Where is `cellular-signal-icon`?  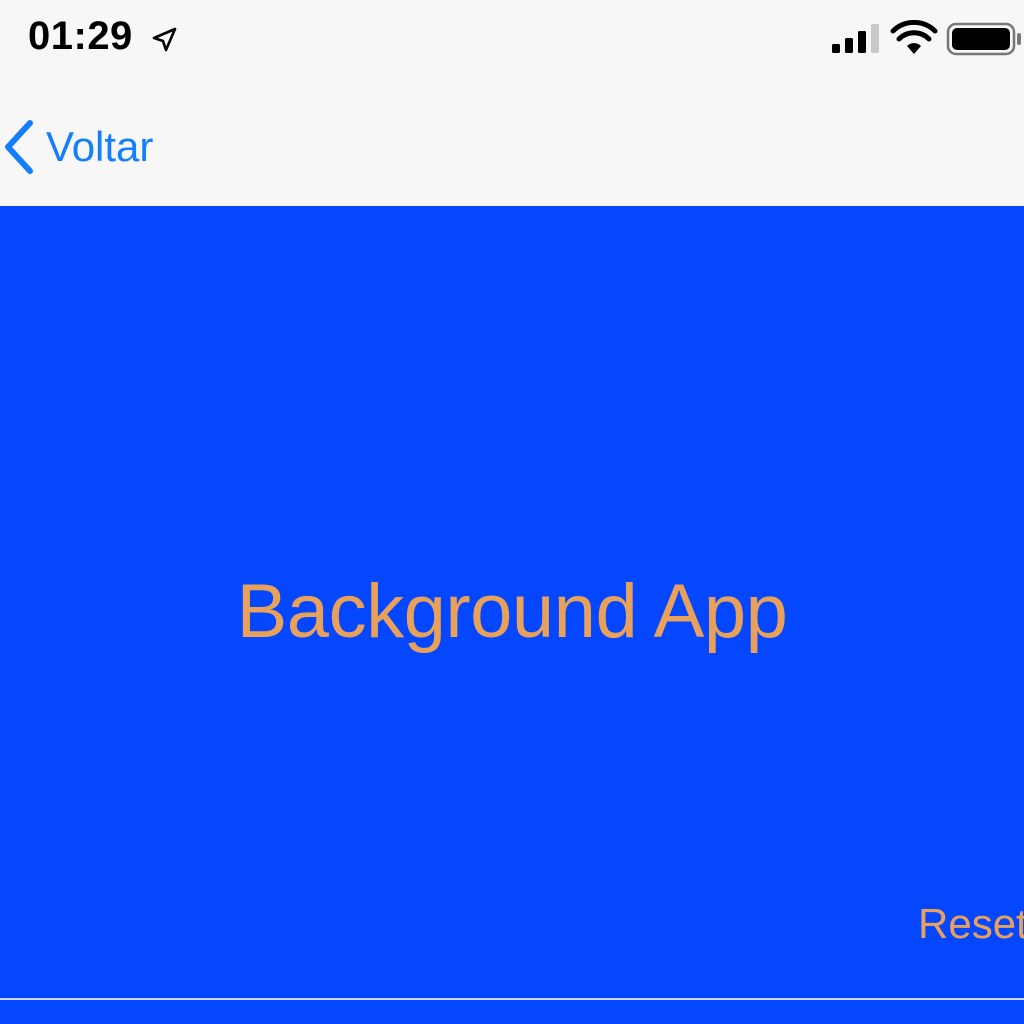
cellular-signal-icon is located at coordinates (855, 38).